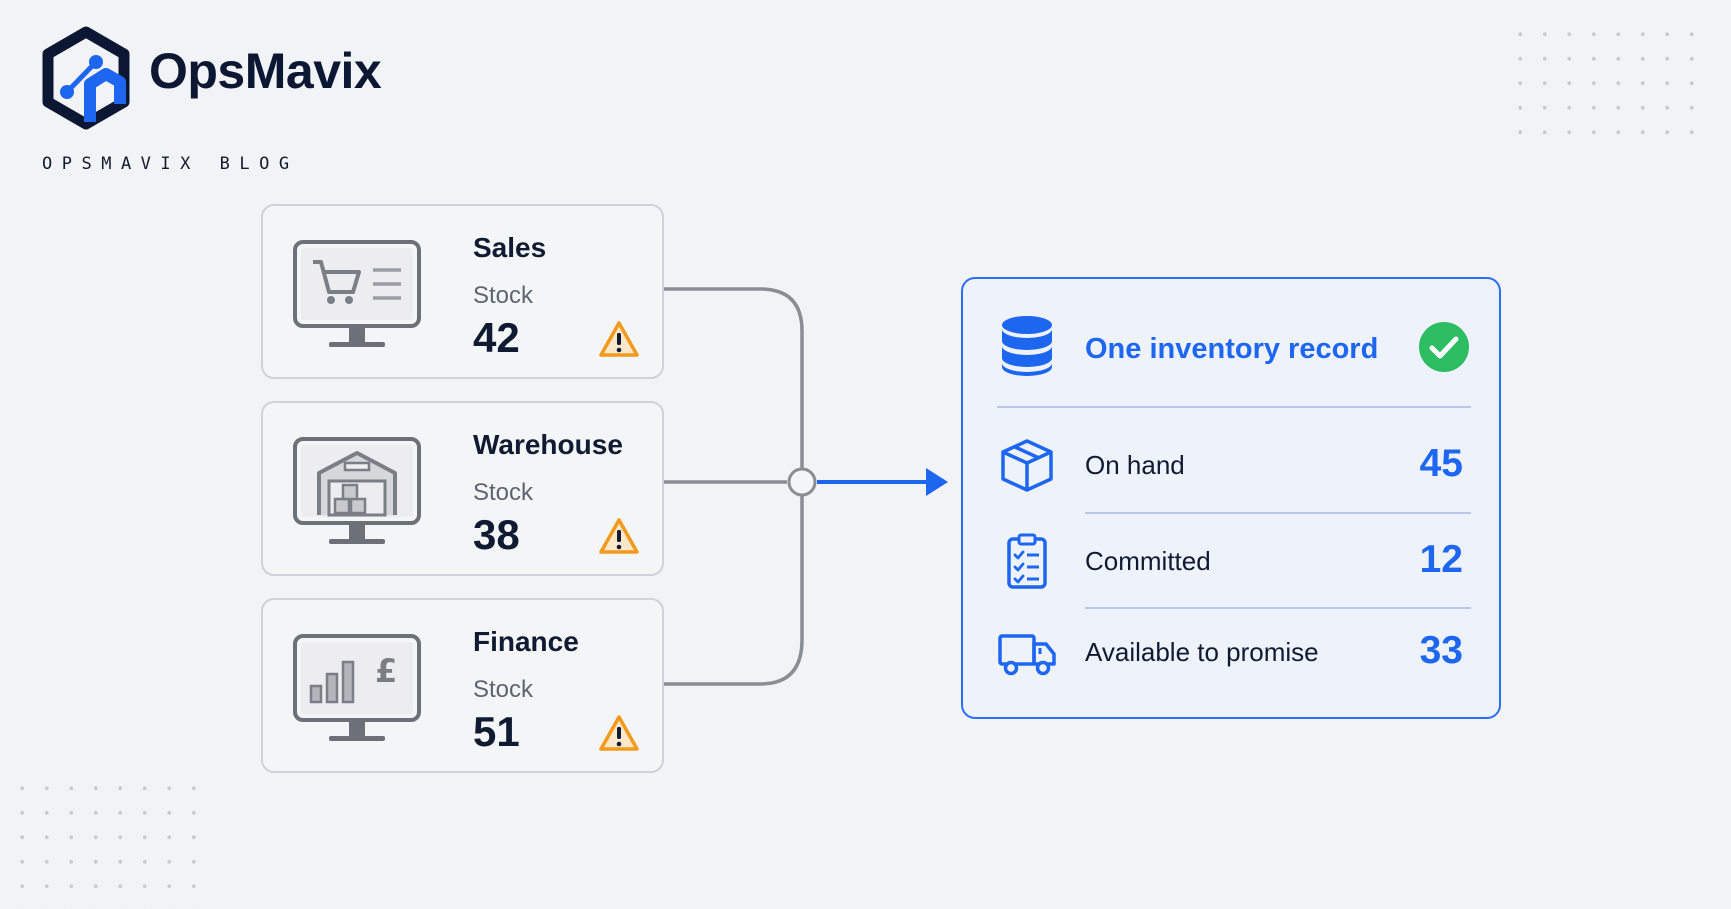 This screenshot has height=909, width=1731. Describe the element at coordinates (526, 641) in the screenshot. I see `source-title: Finance` at that location.